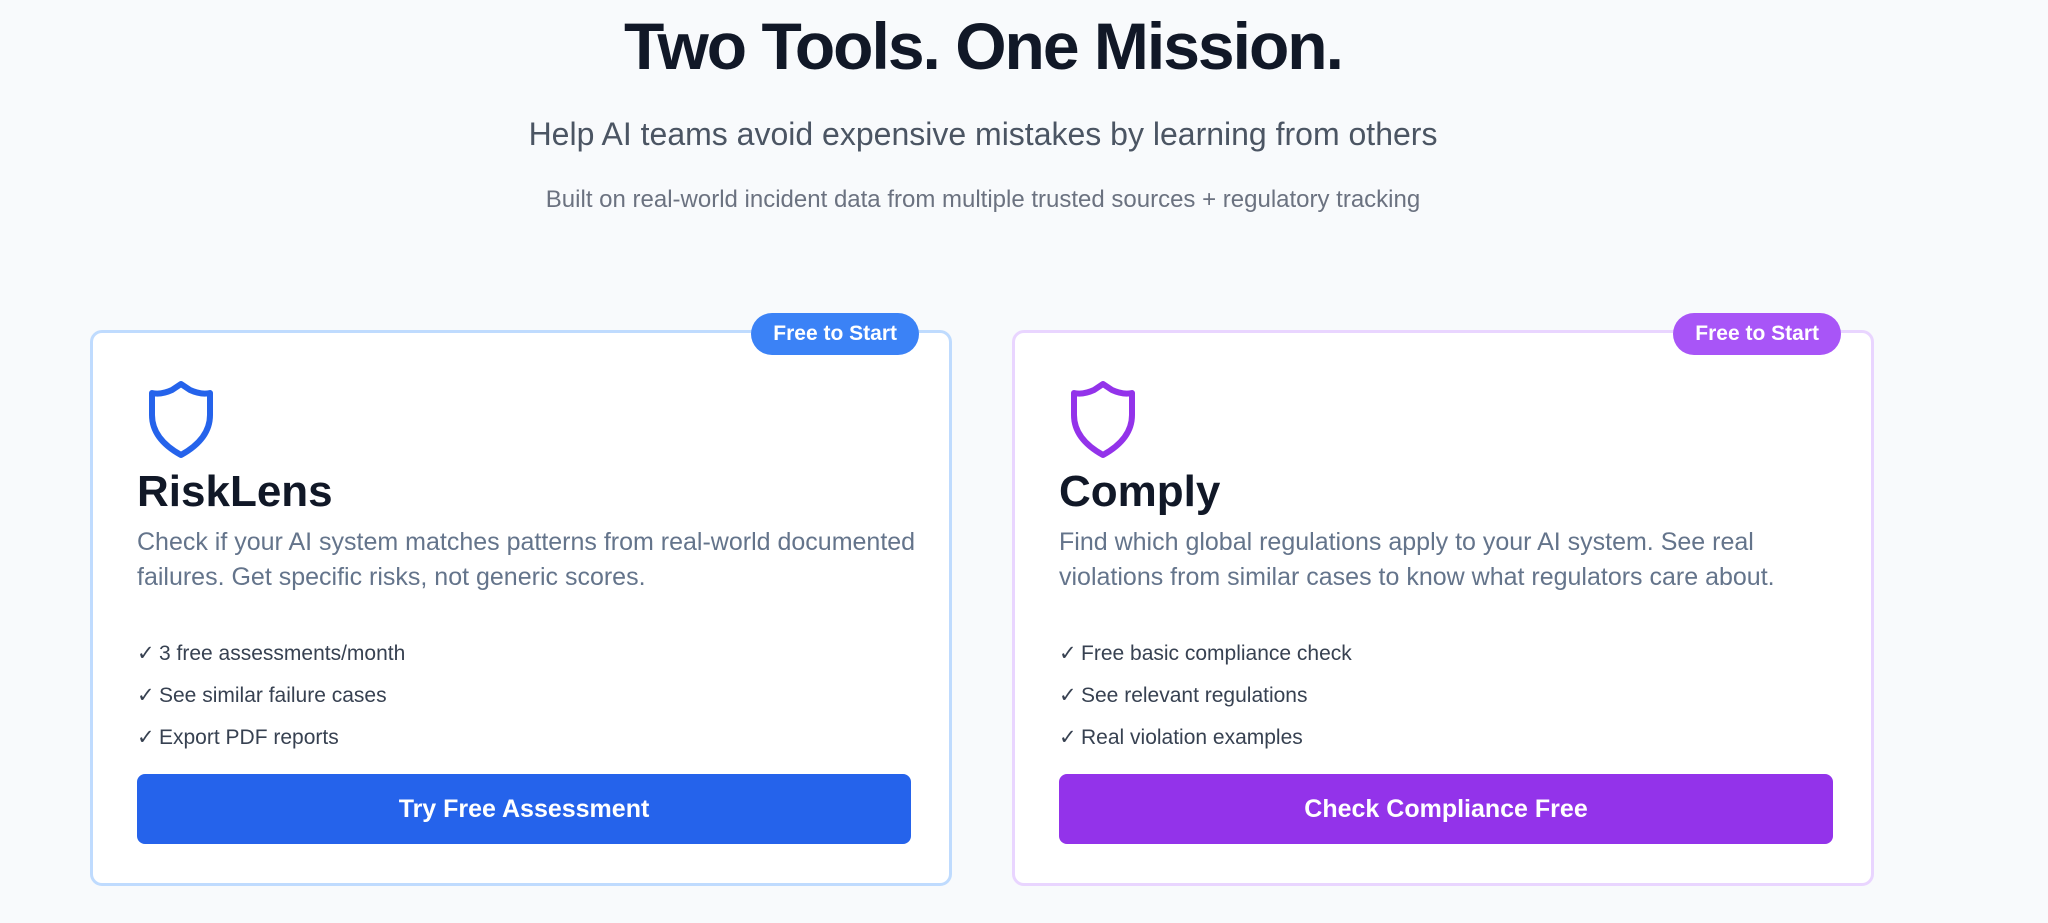 This screenshot has width=2048, height=923. I want to click on feature-item: ✓ See relevant regulations, so click(1205, 696).